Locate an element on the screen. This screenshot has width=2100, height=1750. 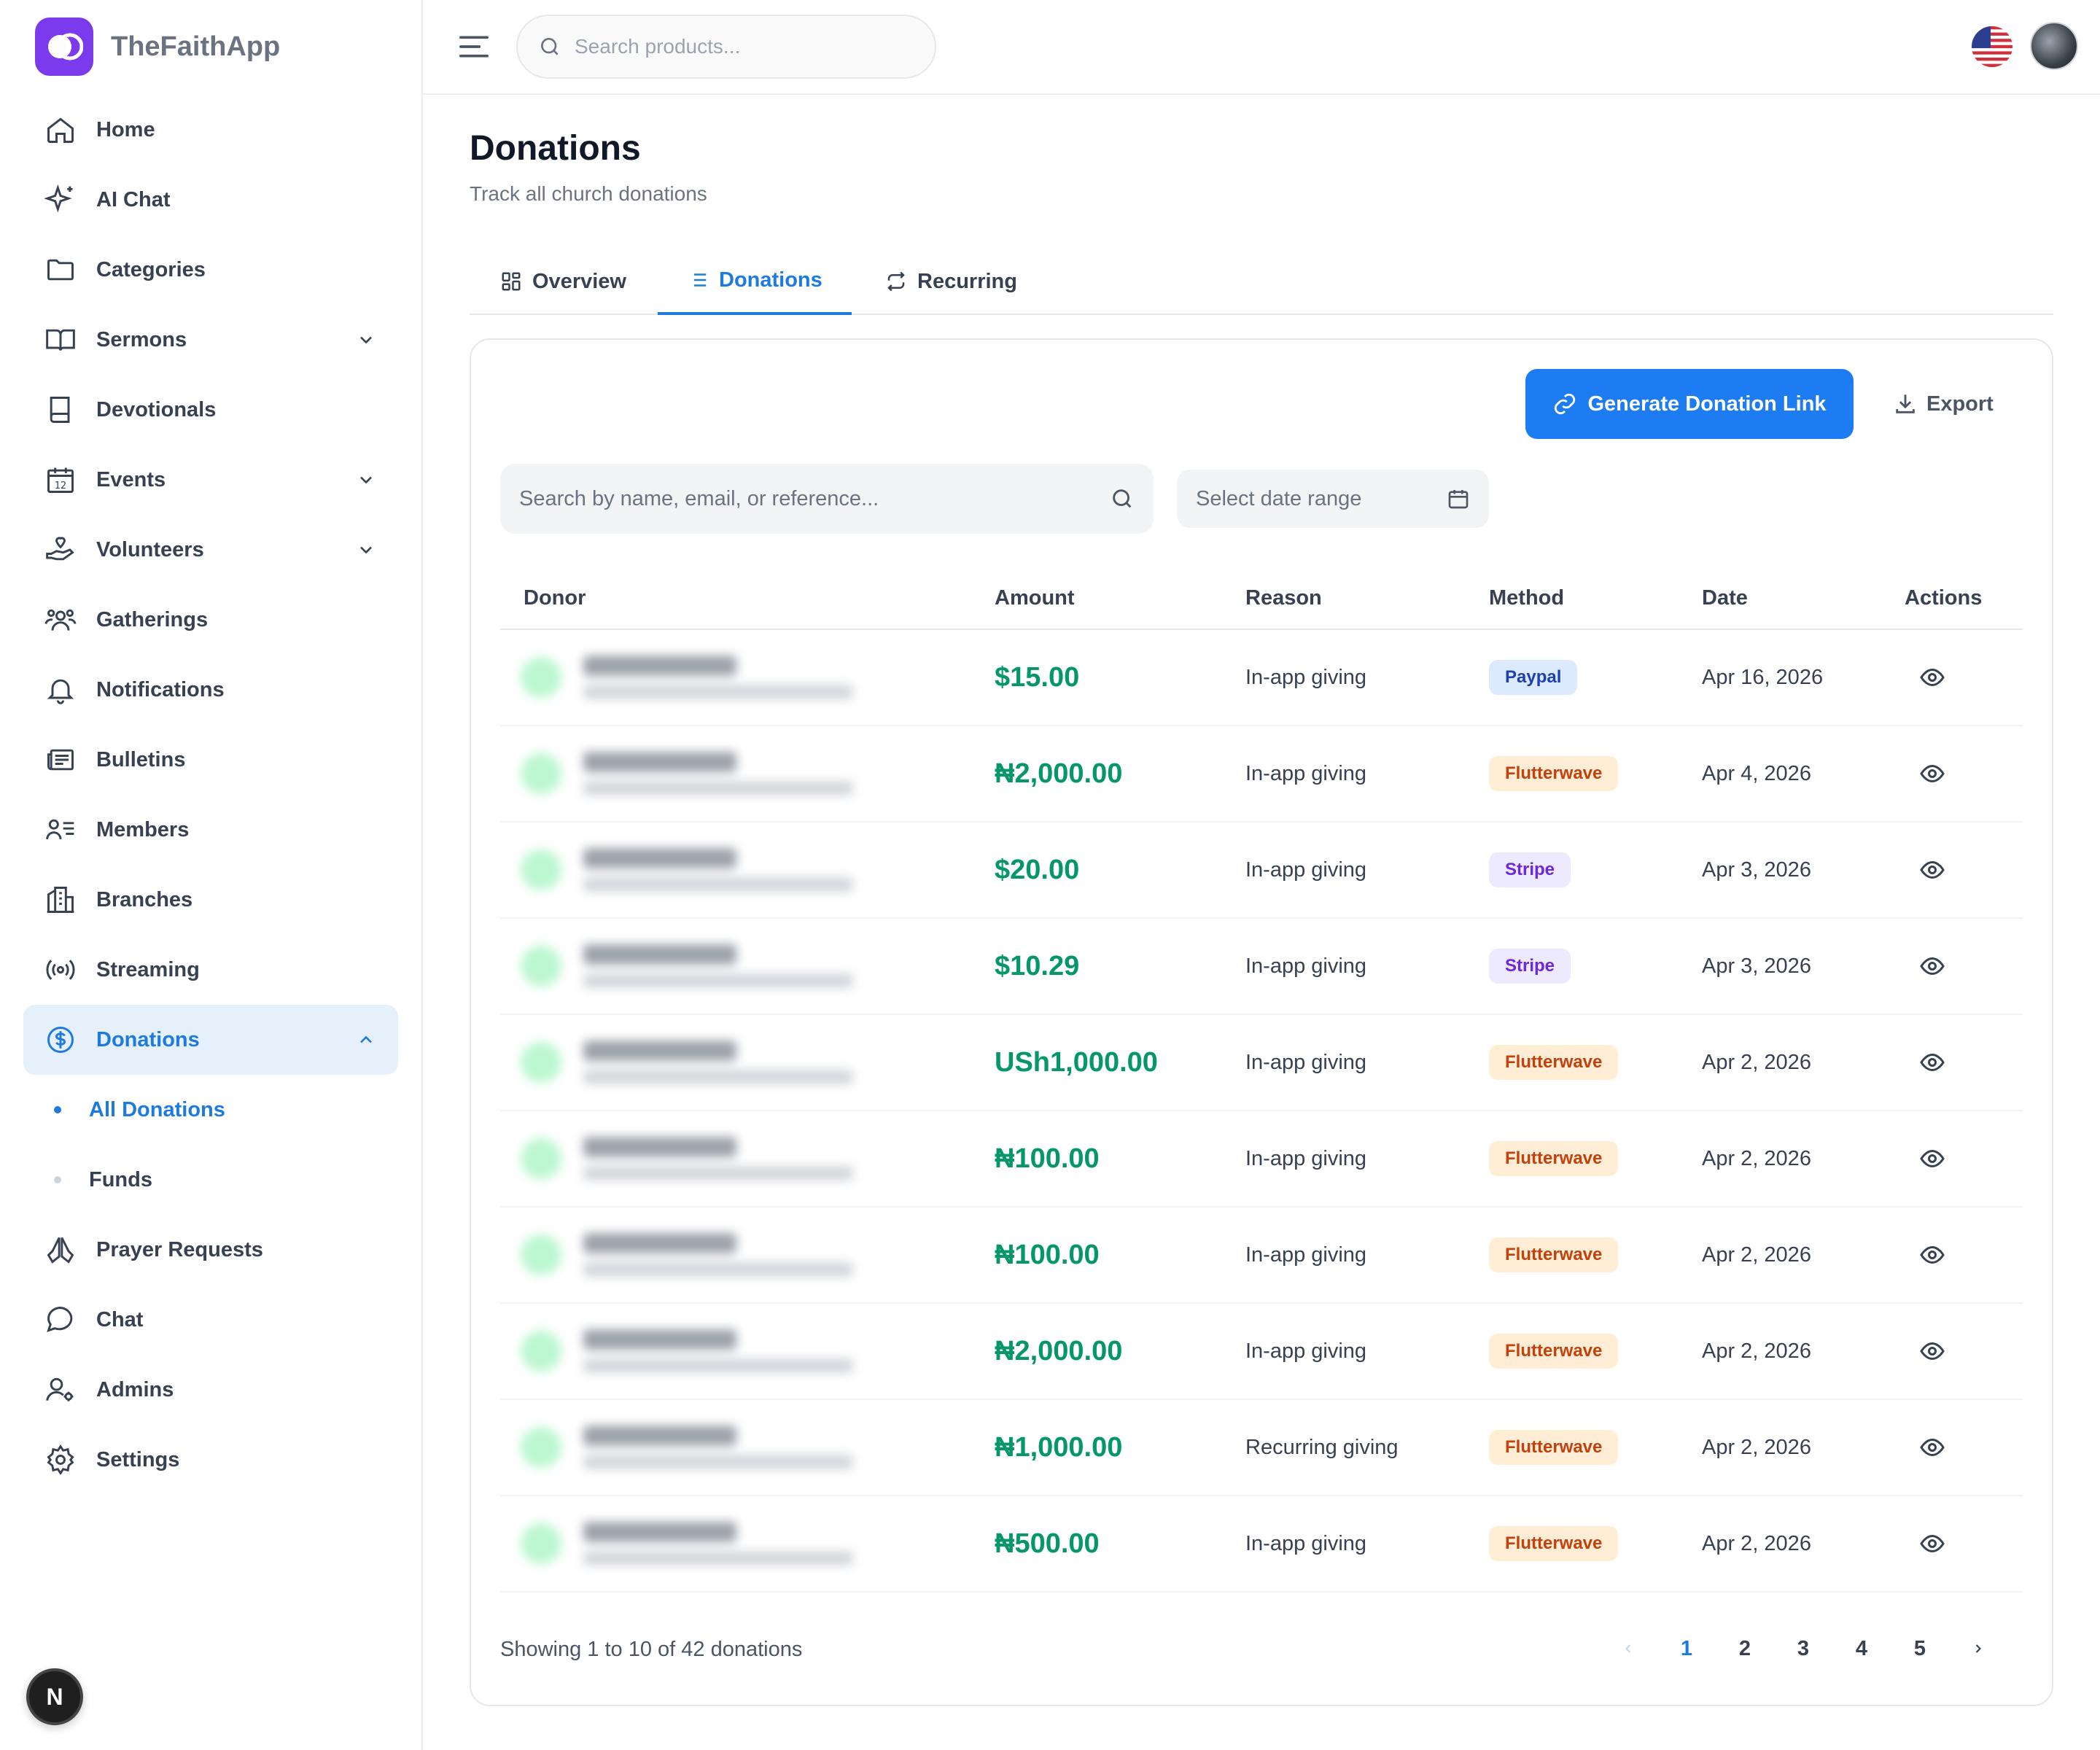
brand: TheFaithApp is located at coordinates (157, 47).